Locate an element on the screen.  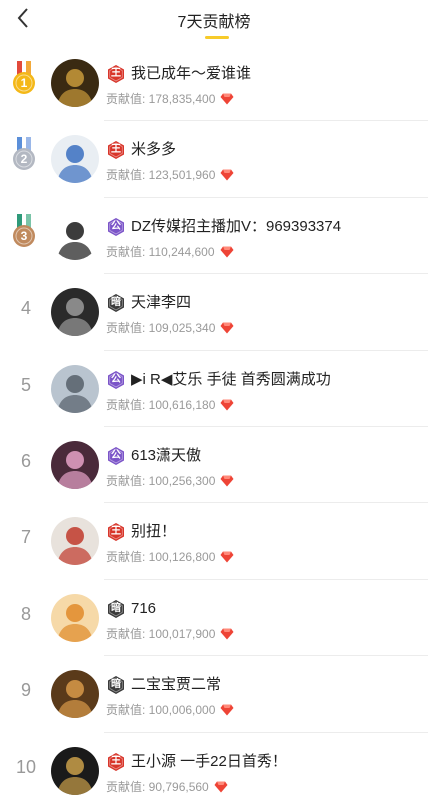
contrib-amount: 178,835,400 is located at coordinates (182, 99).